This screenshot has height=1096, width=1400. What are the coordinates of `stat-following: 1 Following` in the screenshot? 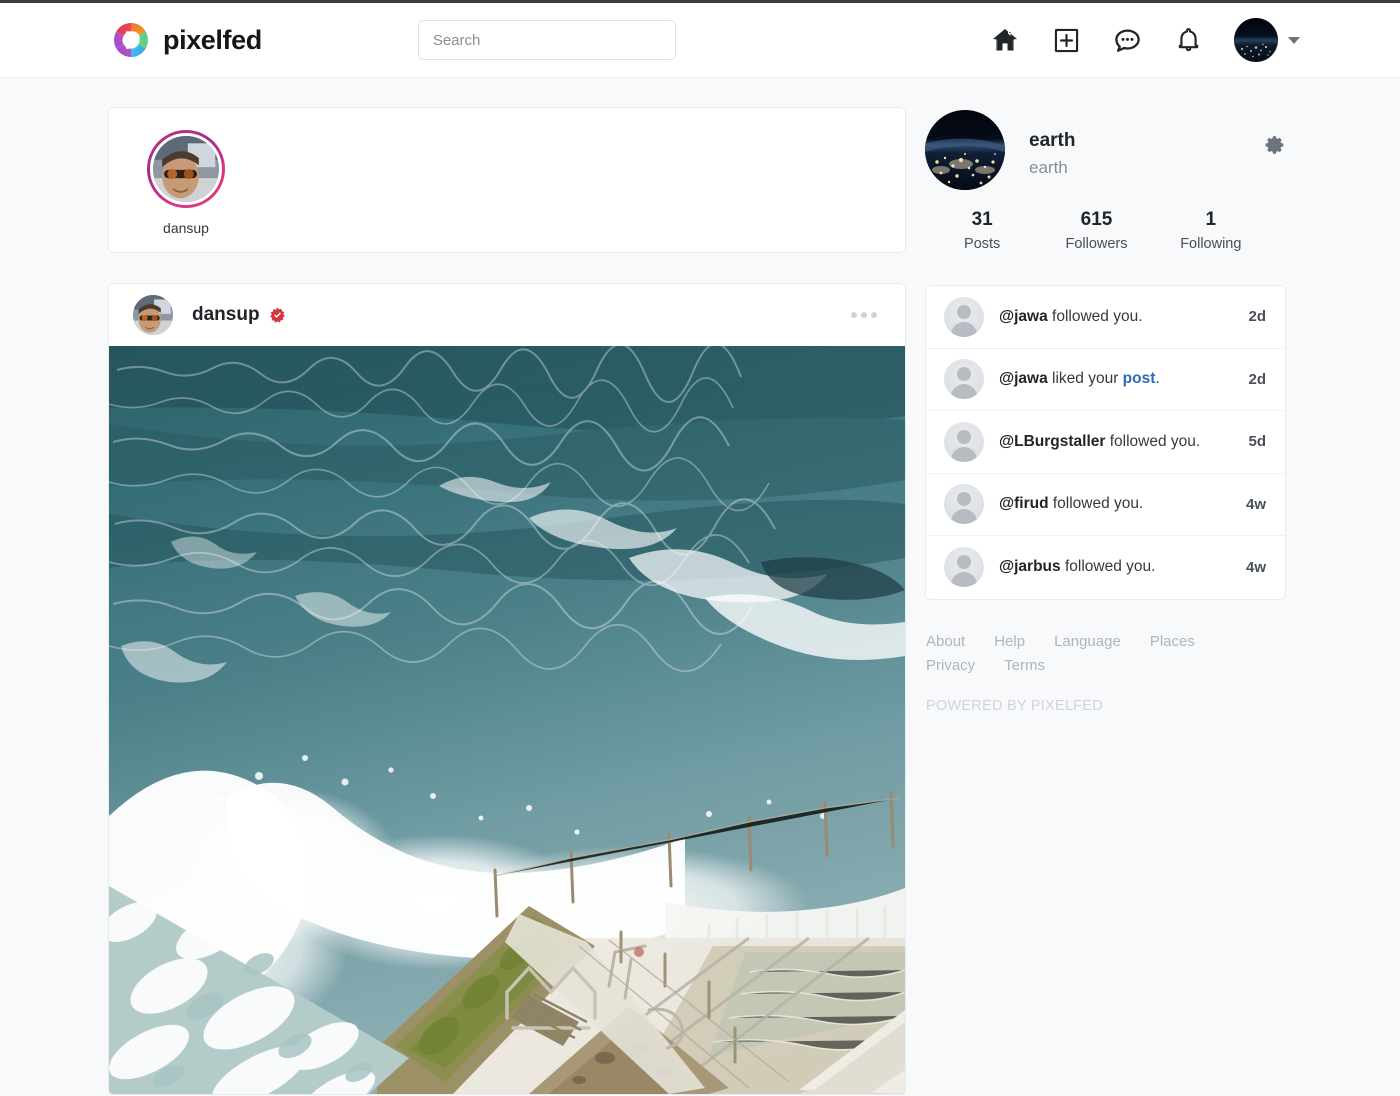 It's located at (1211, 230).